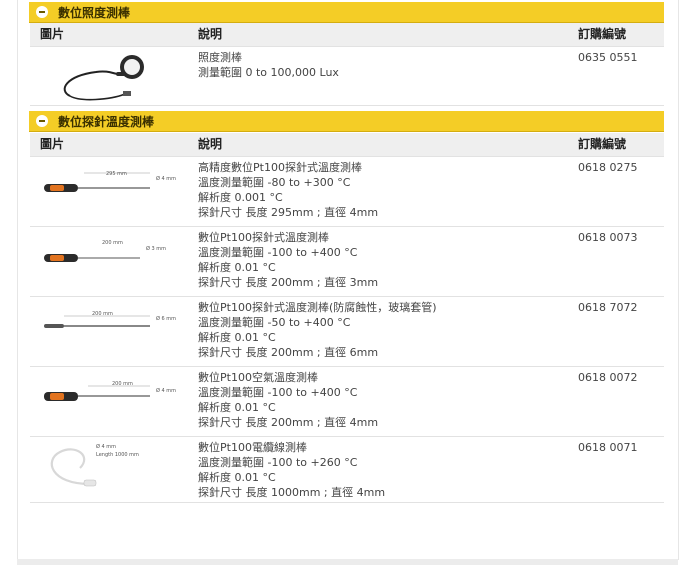 The width and height of the screenshot is (694, 565). I want to click on order-number: 0618 0072, so click(616, 401).